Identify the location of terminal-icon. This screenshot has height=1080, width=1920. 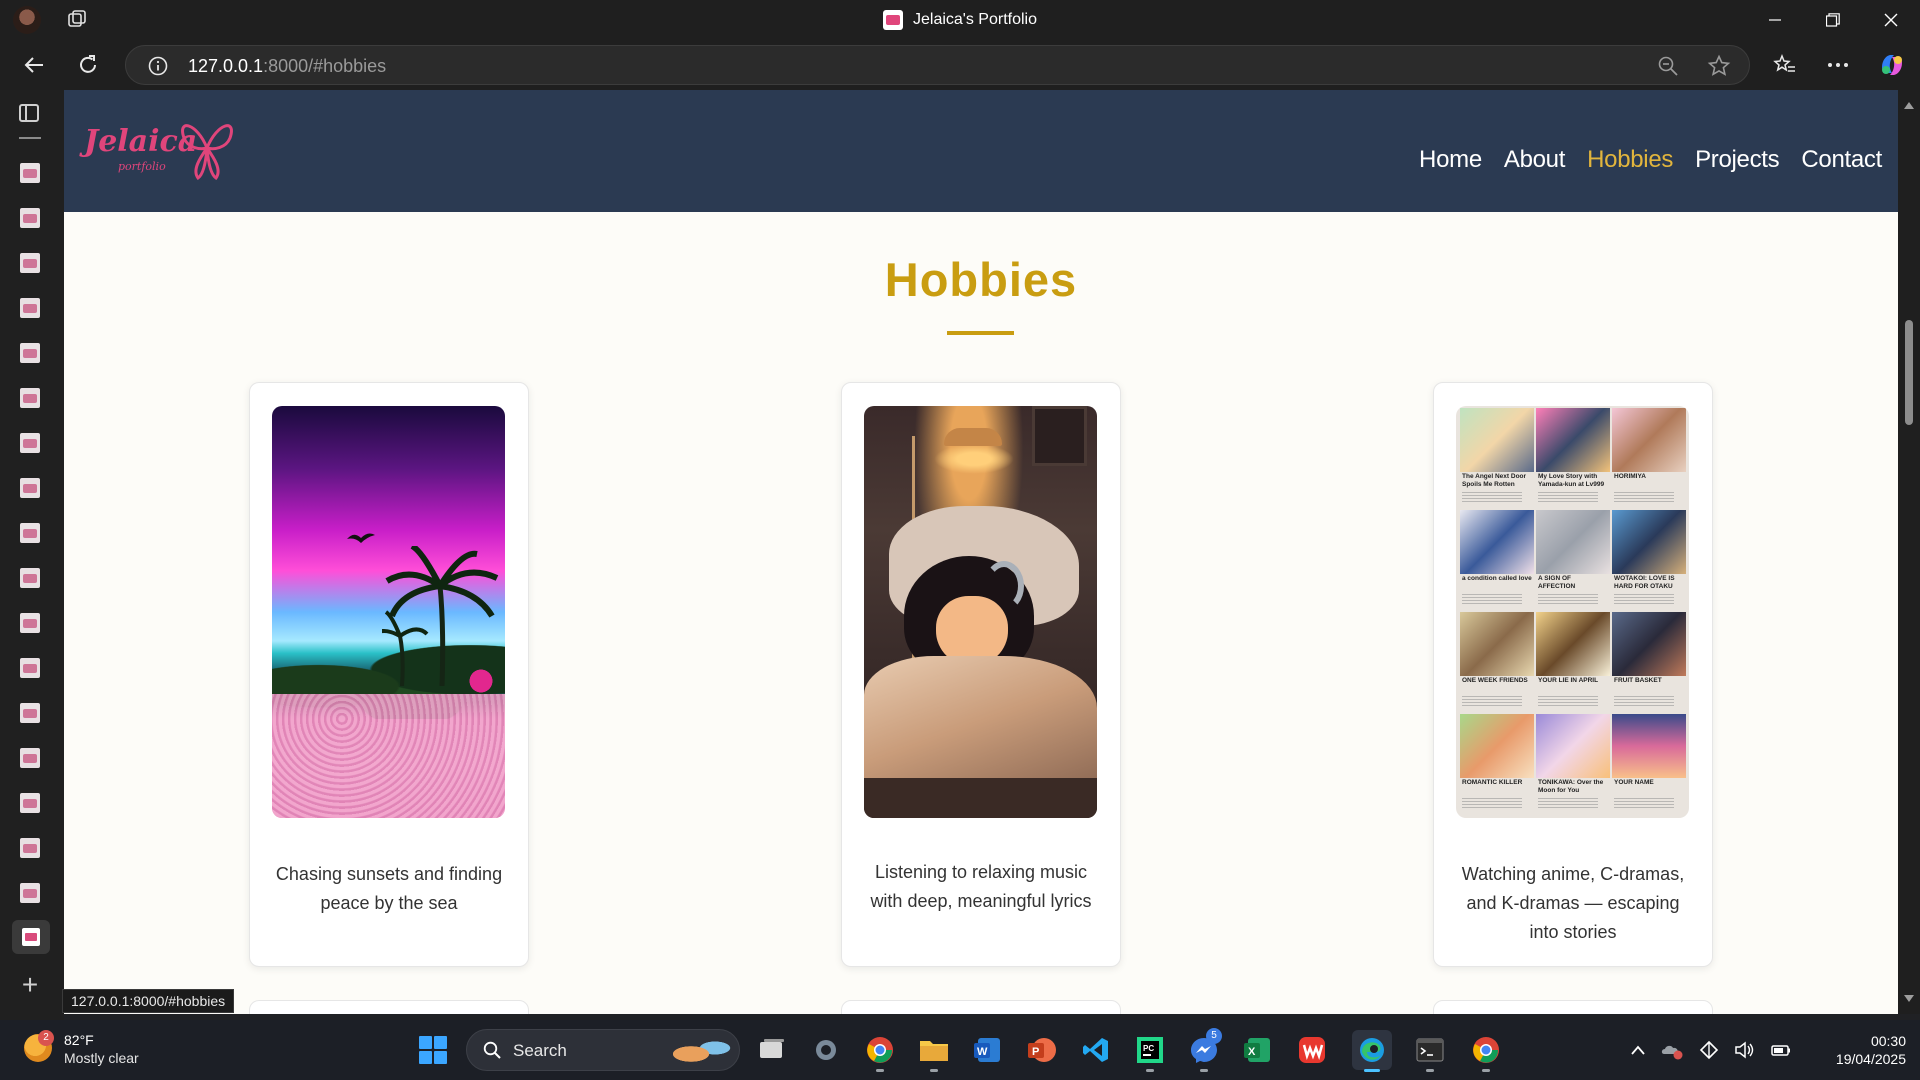
(1430, 1050).